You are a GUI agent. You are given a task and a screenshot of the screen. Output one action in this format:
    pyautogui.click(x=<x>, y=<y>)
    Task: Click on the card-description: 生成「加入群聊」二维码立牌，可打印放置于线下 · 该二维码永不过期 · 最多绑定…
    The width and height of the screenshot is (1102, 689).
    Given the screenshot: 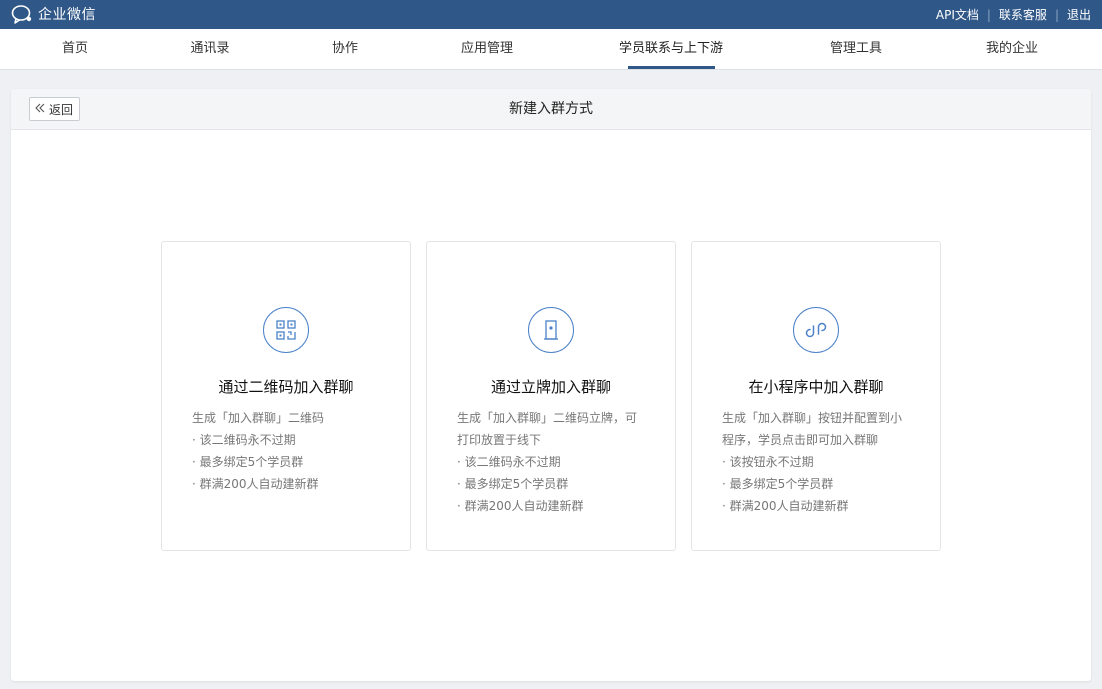 What is the action you would take?
    pyautogui.click(x=552, y=462)
    